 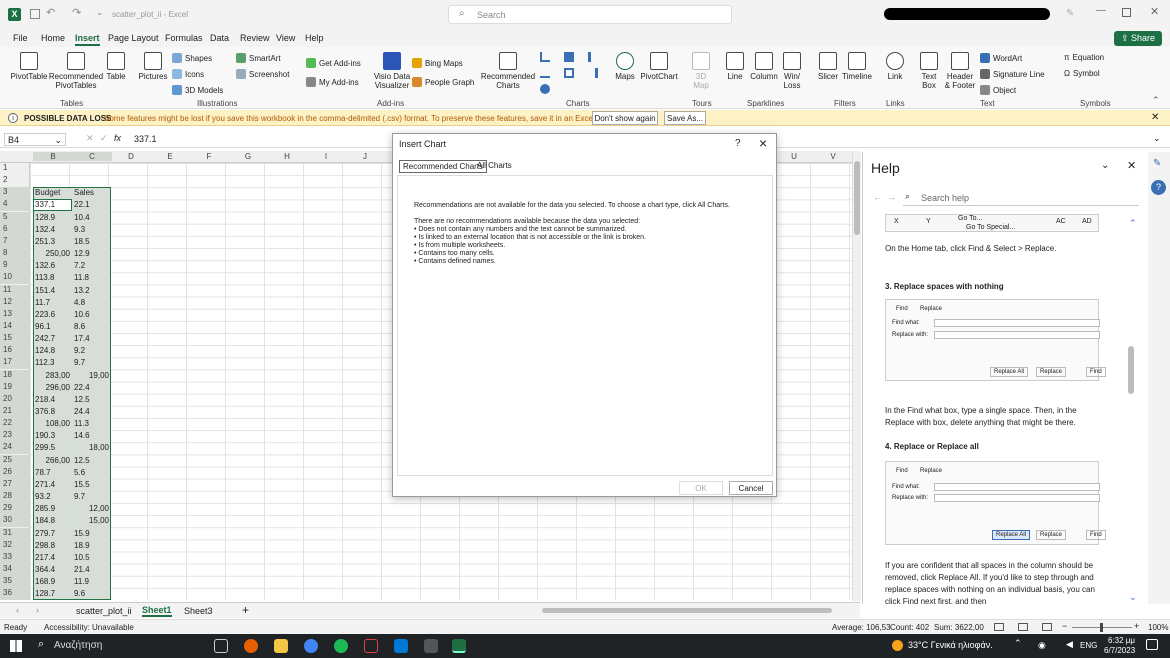 I want to click on column-chart-icon, so click(x=545, y=57).